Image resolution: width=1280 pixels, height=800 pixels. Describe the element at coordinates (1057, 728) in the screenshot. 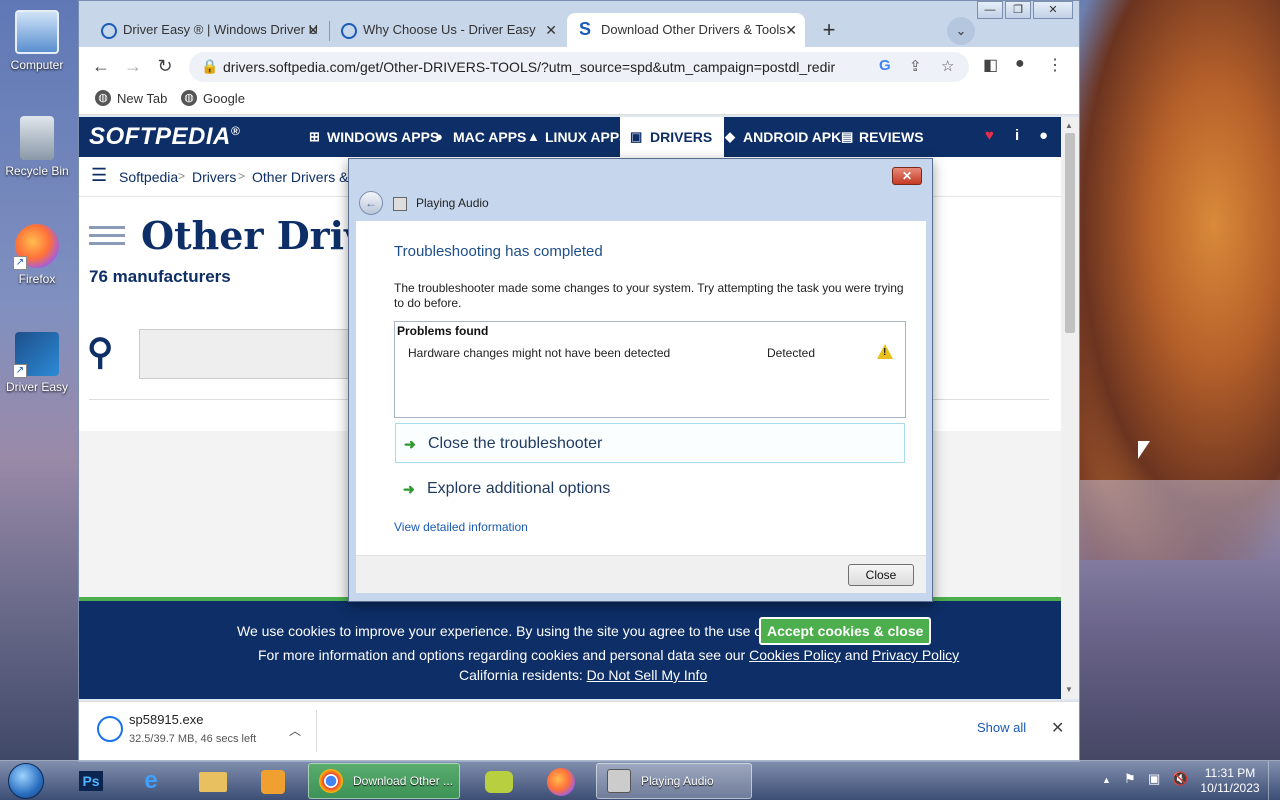

I see `close-downloads-icon: ✕` at that location.